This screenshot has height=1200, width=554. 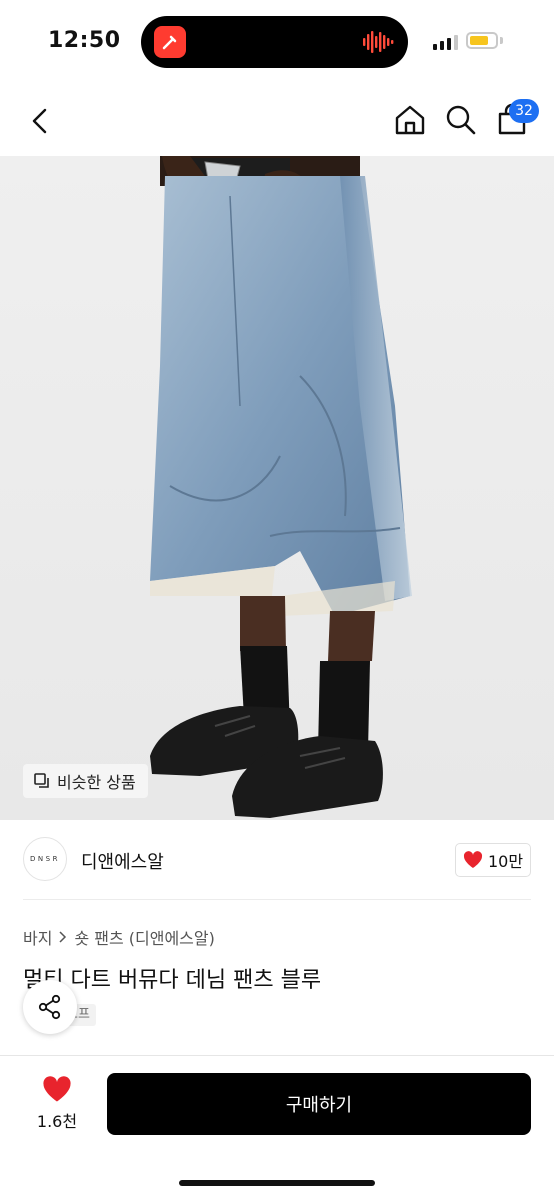 I want to click on brand-name: 디앤에스알, so click(x=122, y=861).